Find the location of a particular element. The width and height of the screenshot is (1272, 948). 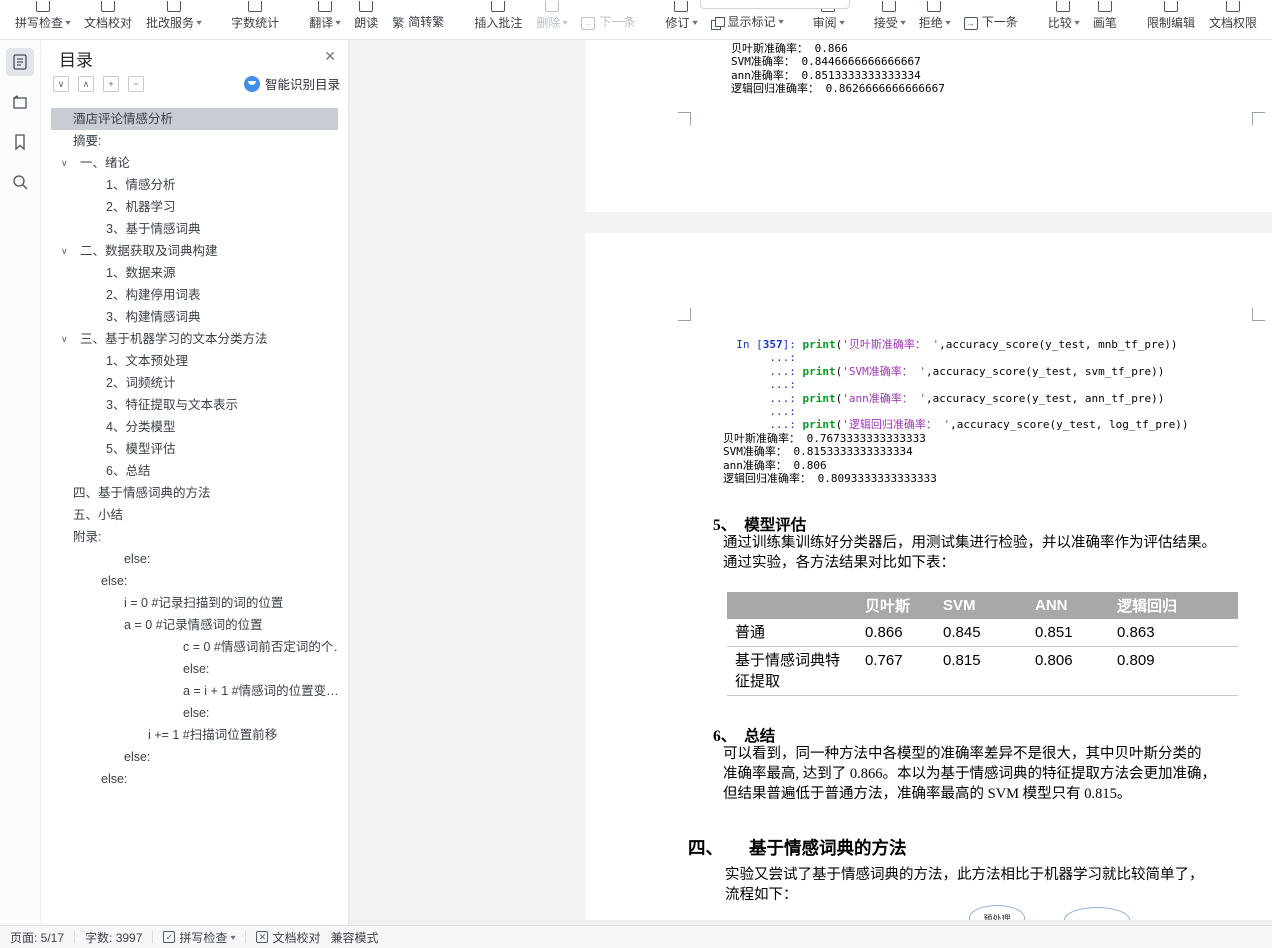

zoom-out-button: − is located at coordinates (136, 84).